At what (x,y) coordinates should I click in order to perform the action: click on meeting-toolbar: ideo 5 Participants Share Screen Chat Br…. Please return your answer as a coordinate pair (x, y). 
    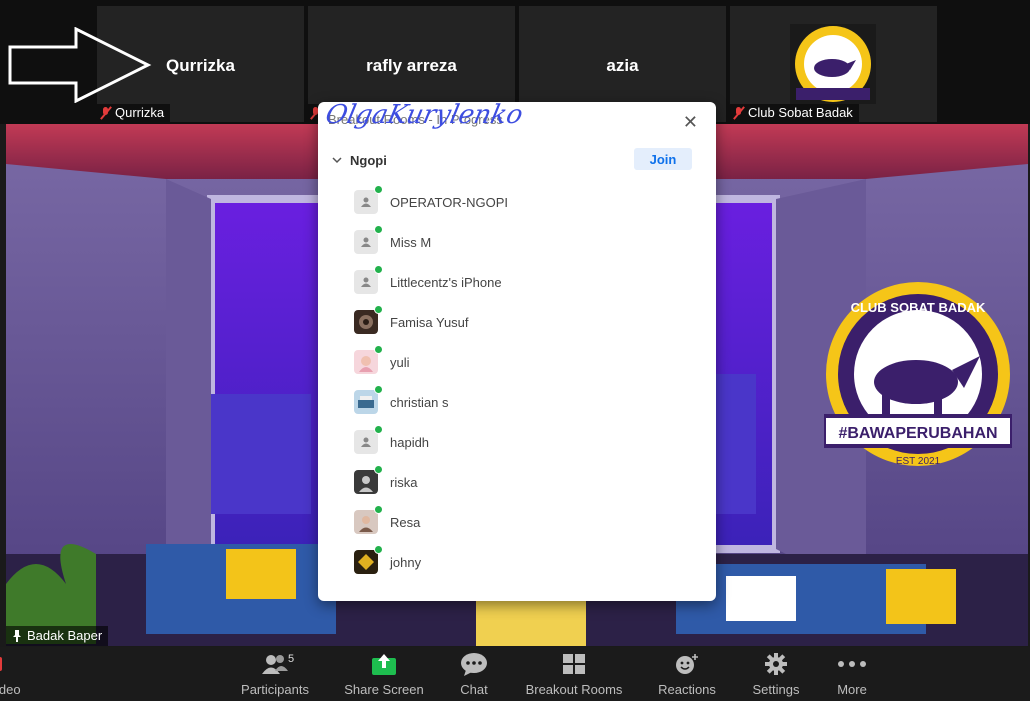
    Looking at the image, I should click on (515, 674).